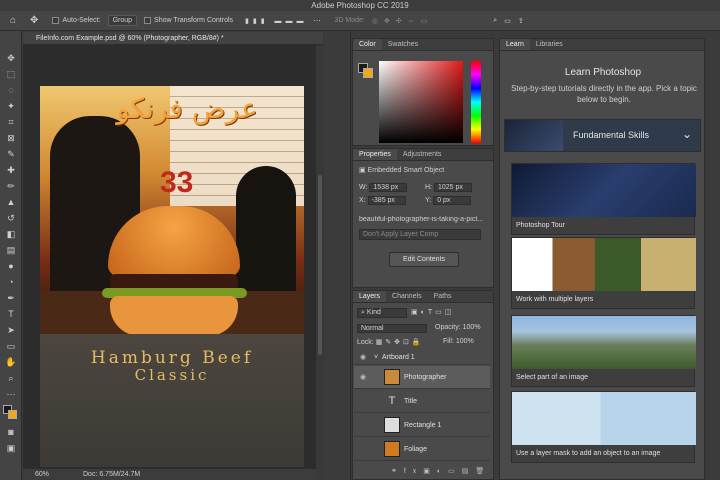  I want to click on layer-row-foliage: Foliage, so click(422, 449).